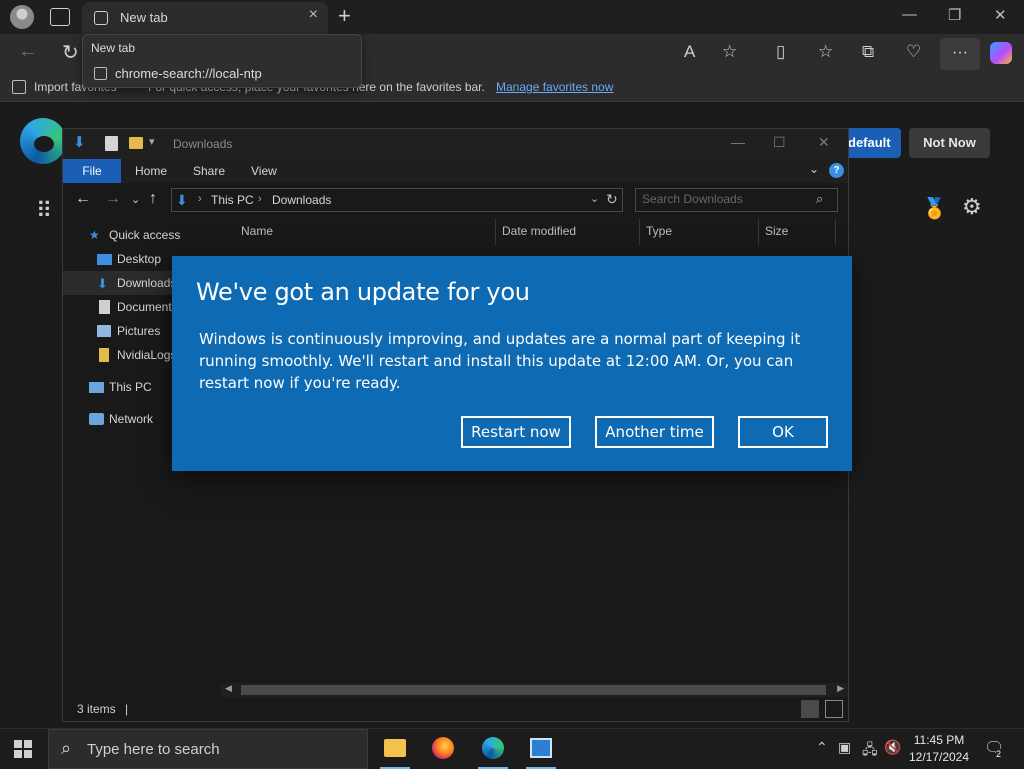  What do you see at coordinates (44, 211) in the screenshot?
I see `apps-grid-icon: ⠿` at bounding box center [44, 211].